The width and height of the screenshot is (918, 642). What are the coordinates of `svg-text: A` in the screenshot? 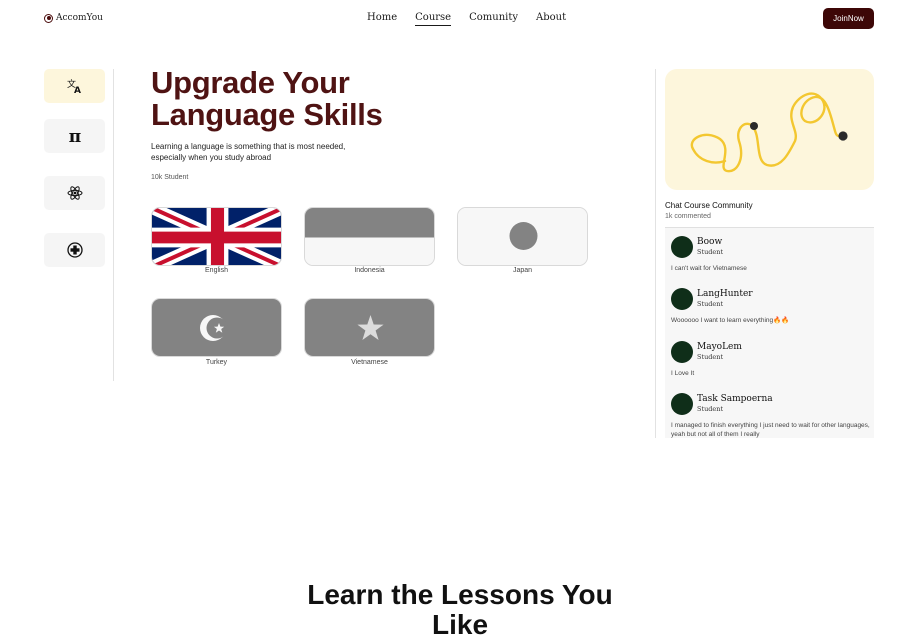 It's located at (77, 90).